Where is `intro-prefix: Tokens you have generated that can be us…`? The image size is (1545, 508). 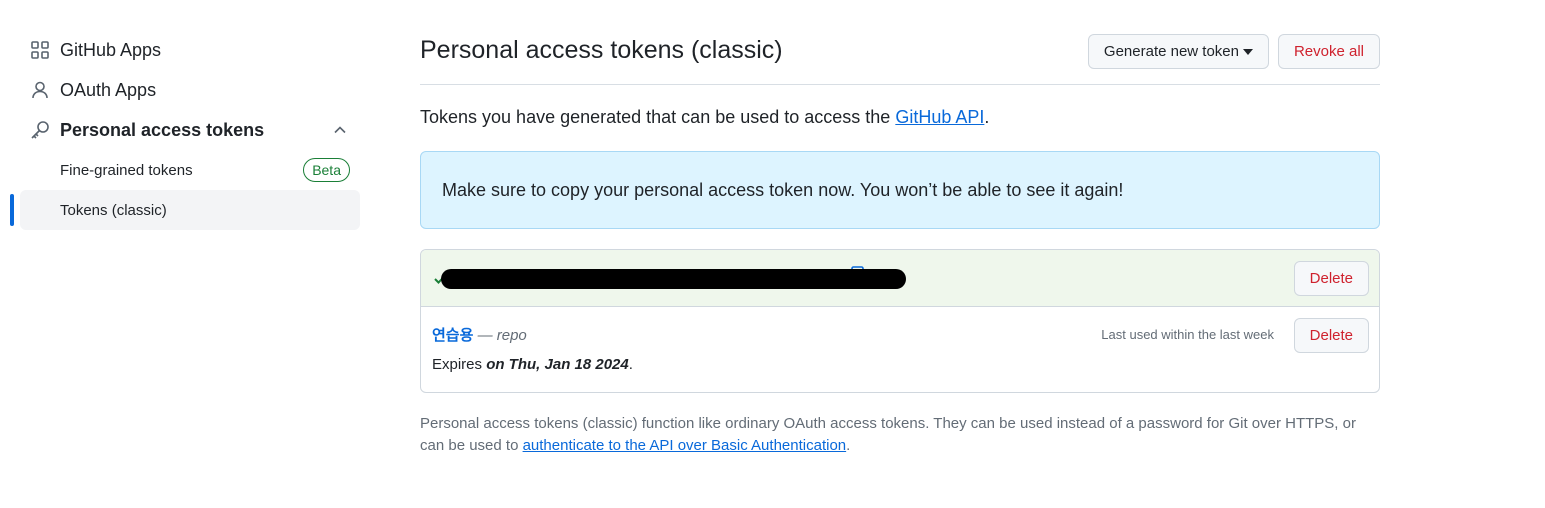 intro-prefix: Tokens you have generated that can be us… is located at coordinates (658, 117).